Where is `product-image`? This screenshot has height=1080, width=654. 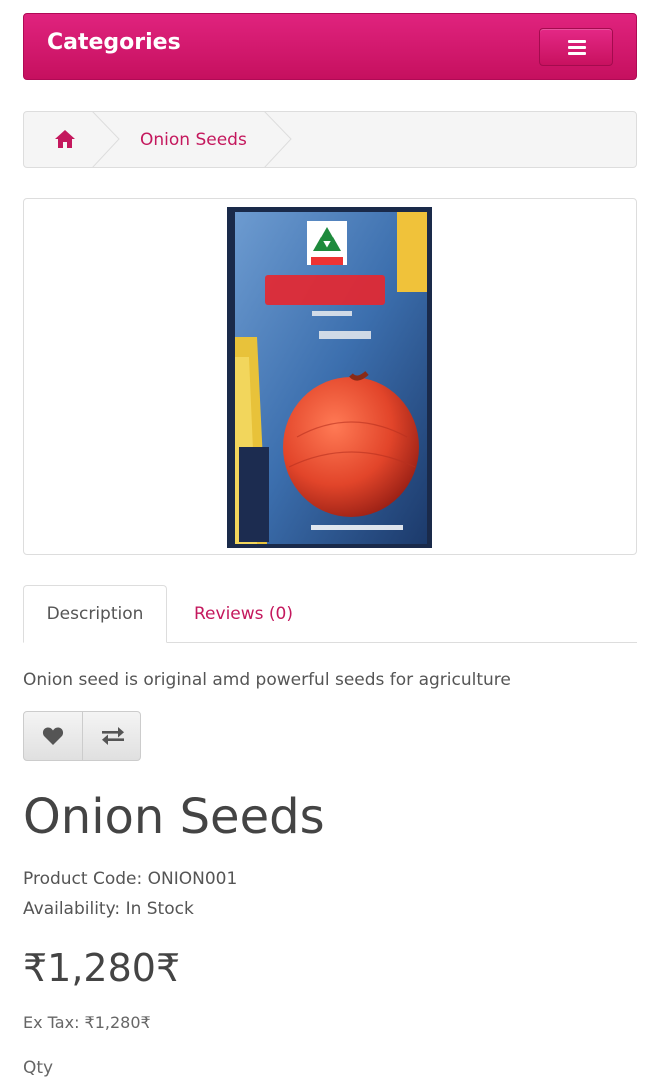 product-image is located at coordinates (329, 377).